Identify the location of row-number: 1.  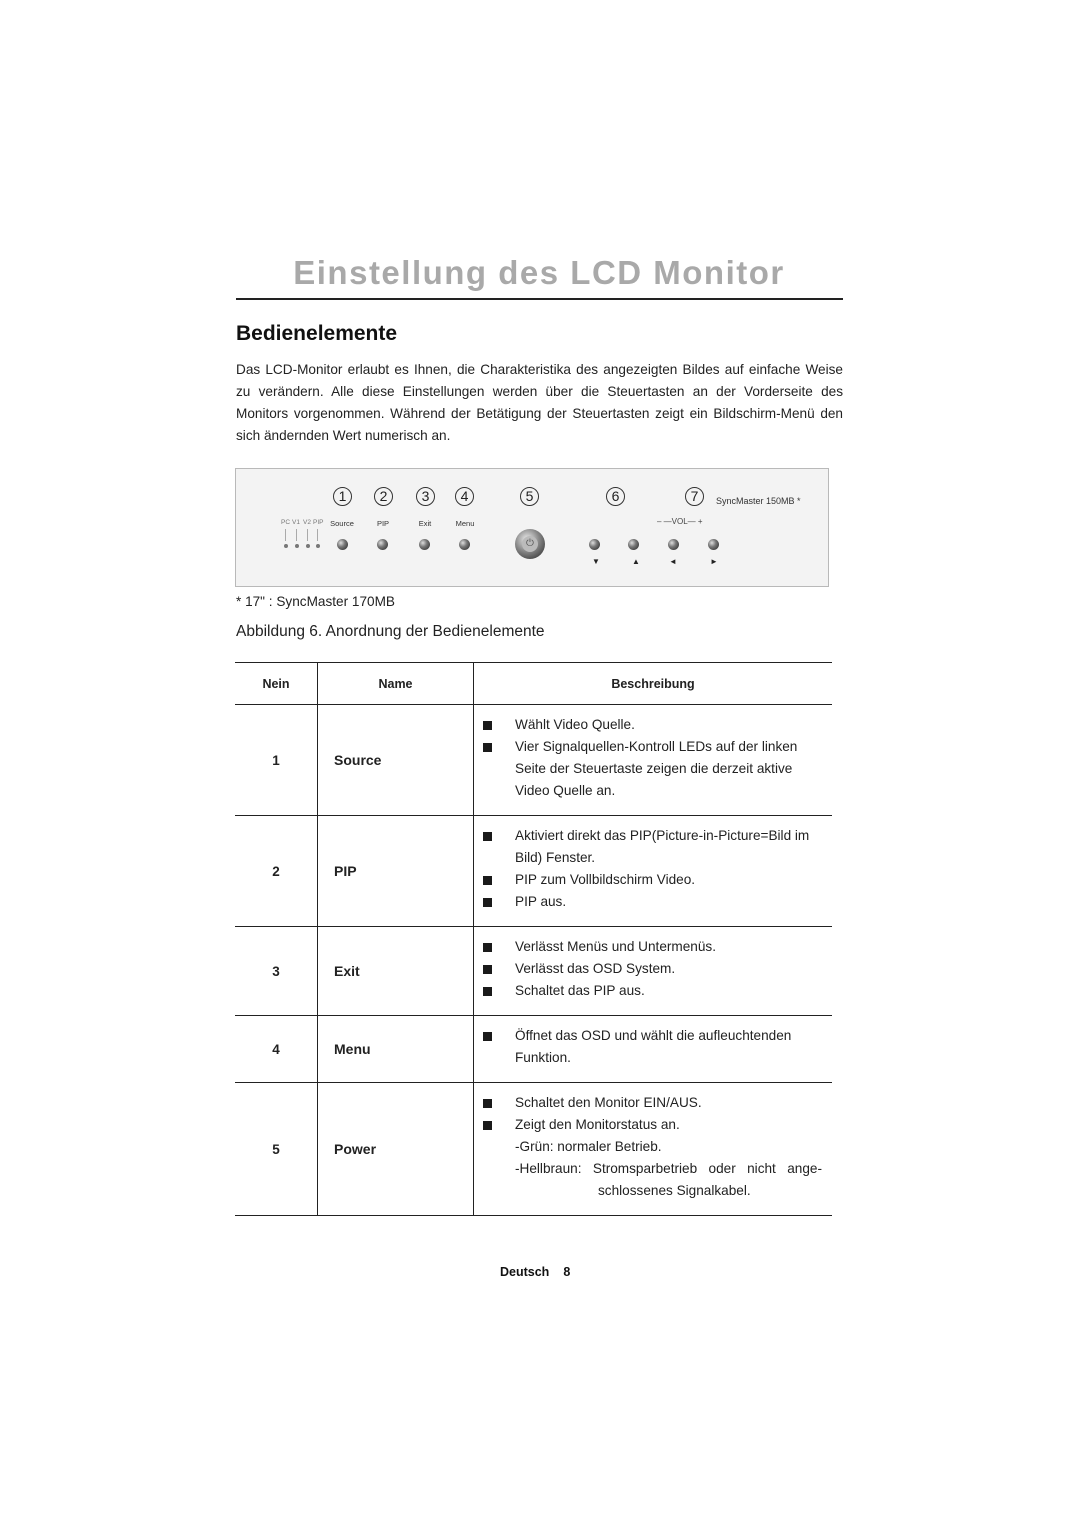
(276, 760).